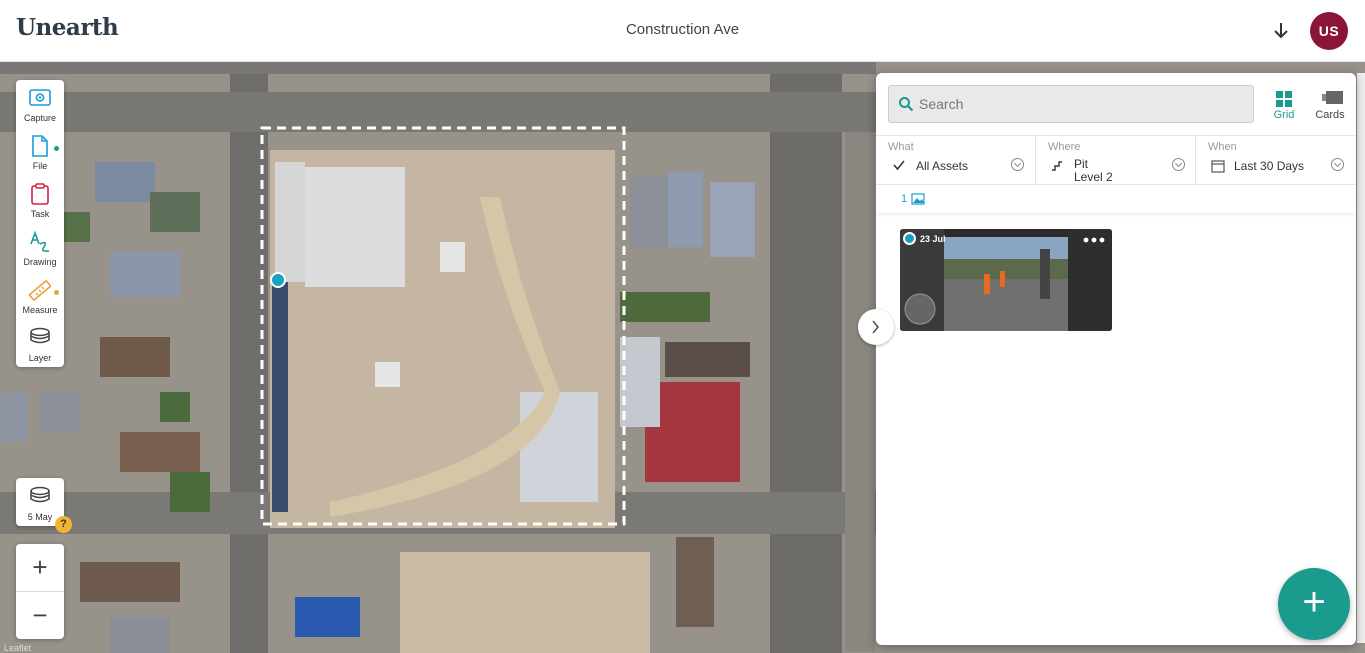 This screenshot has width=1365, height=653. What do you see at coordinates (1329, 31) in the screenshot?
I see `user-avatar: US` at bounding box center [1329, 31].